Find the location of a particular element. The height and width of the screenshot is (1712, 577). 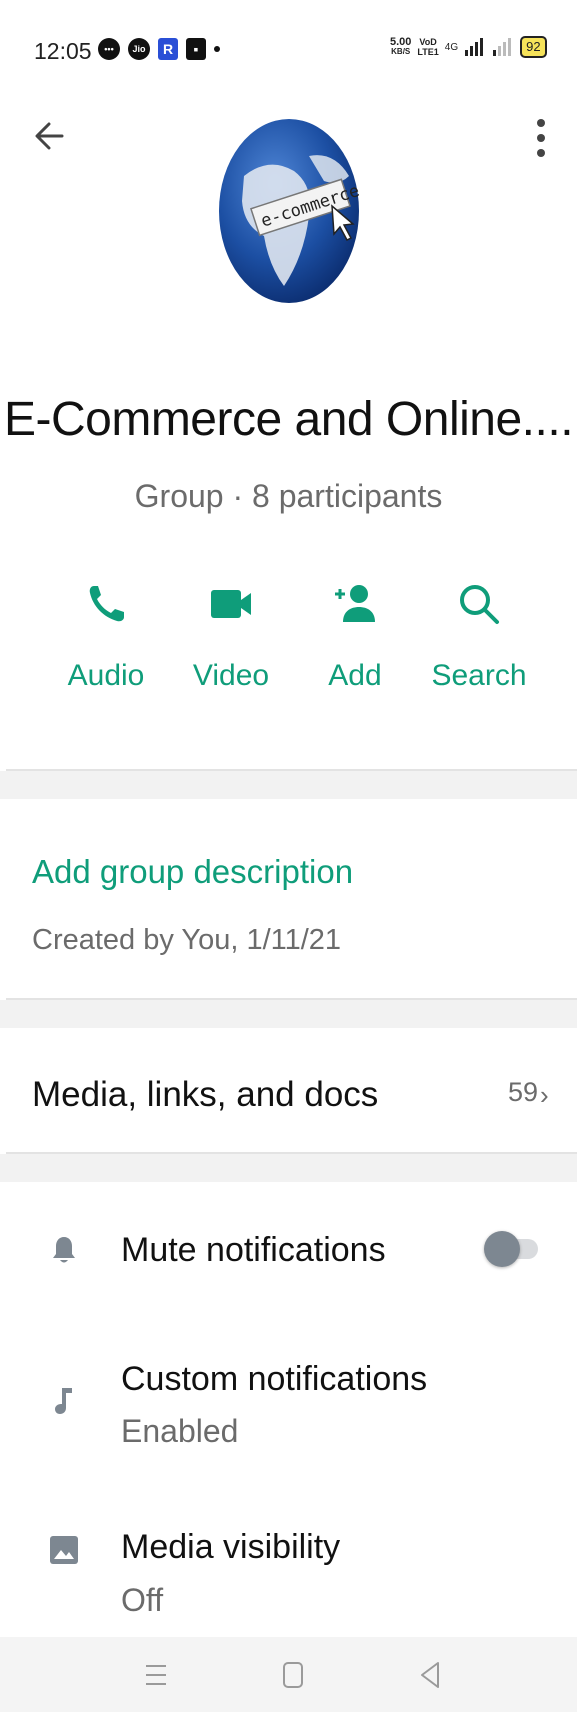

add-description-link: Add group description is located at coordinates (192, 872).